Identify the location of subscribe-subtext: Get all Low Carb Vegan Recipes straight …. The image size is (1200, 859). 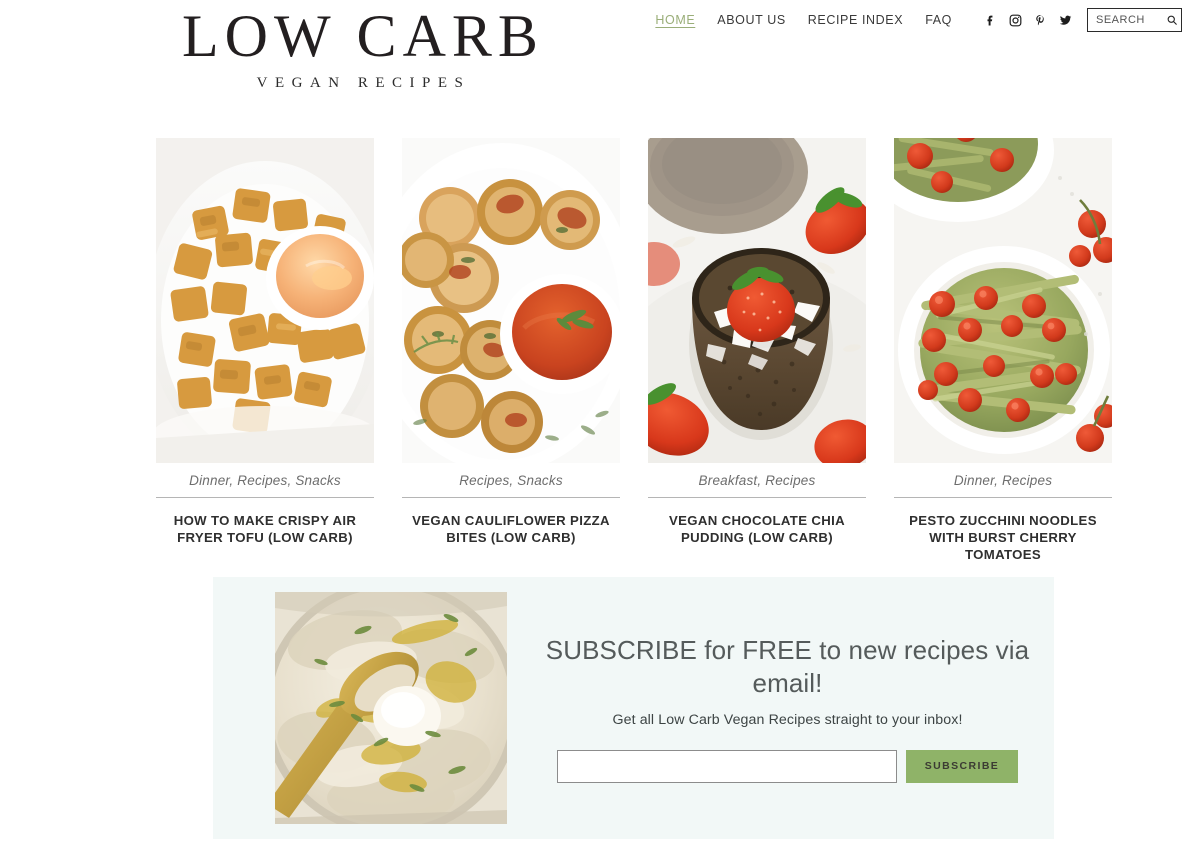
(787, 719).